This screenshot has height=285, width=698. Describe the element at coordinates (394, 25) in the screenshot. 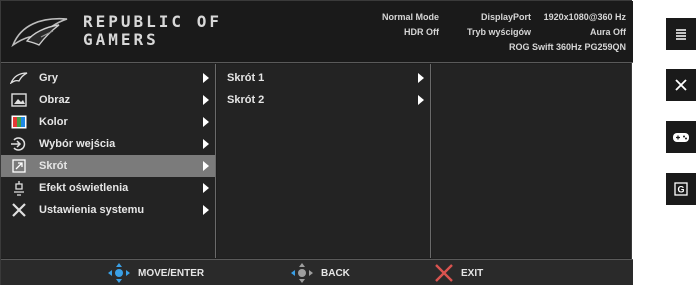

I see `status-mode-block: Normal Mode HDR Off` at that location.